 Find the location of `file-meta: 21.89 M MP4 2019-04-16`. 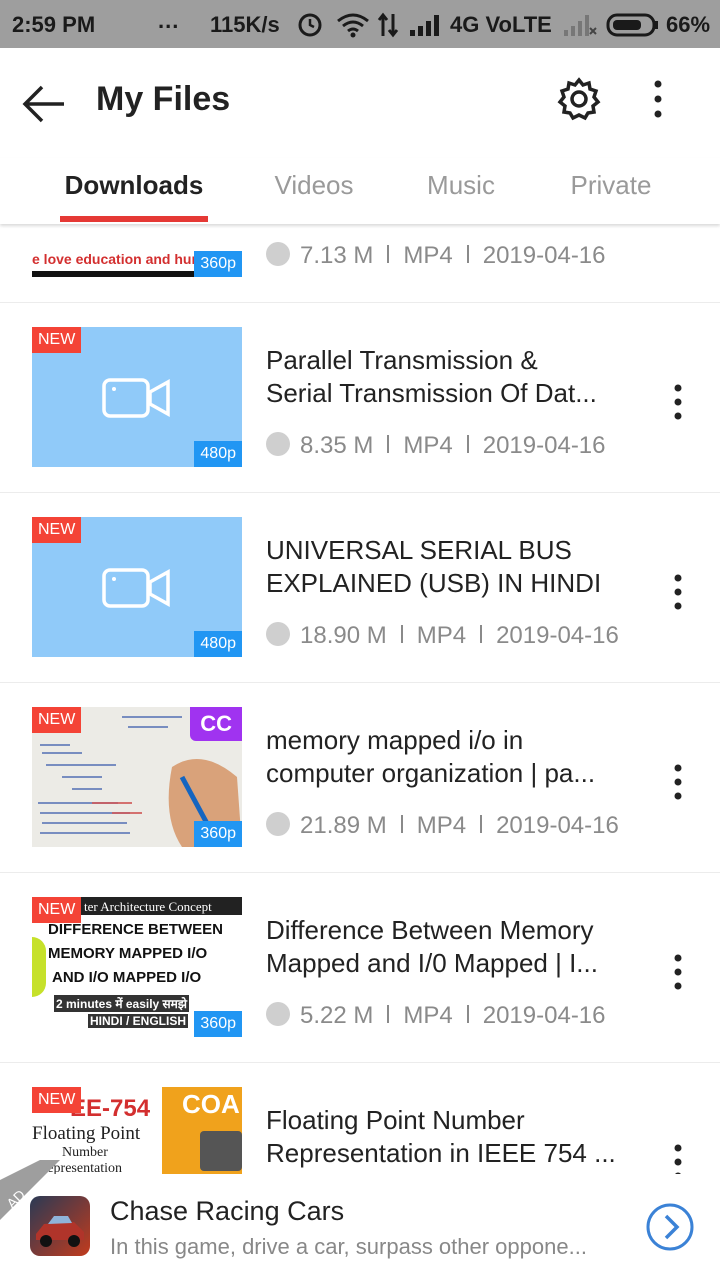

file-meta: 21.89 M MP4 2019-04-16 is located at coordinates (442, 826).